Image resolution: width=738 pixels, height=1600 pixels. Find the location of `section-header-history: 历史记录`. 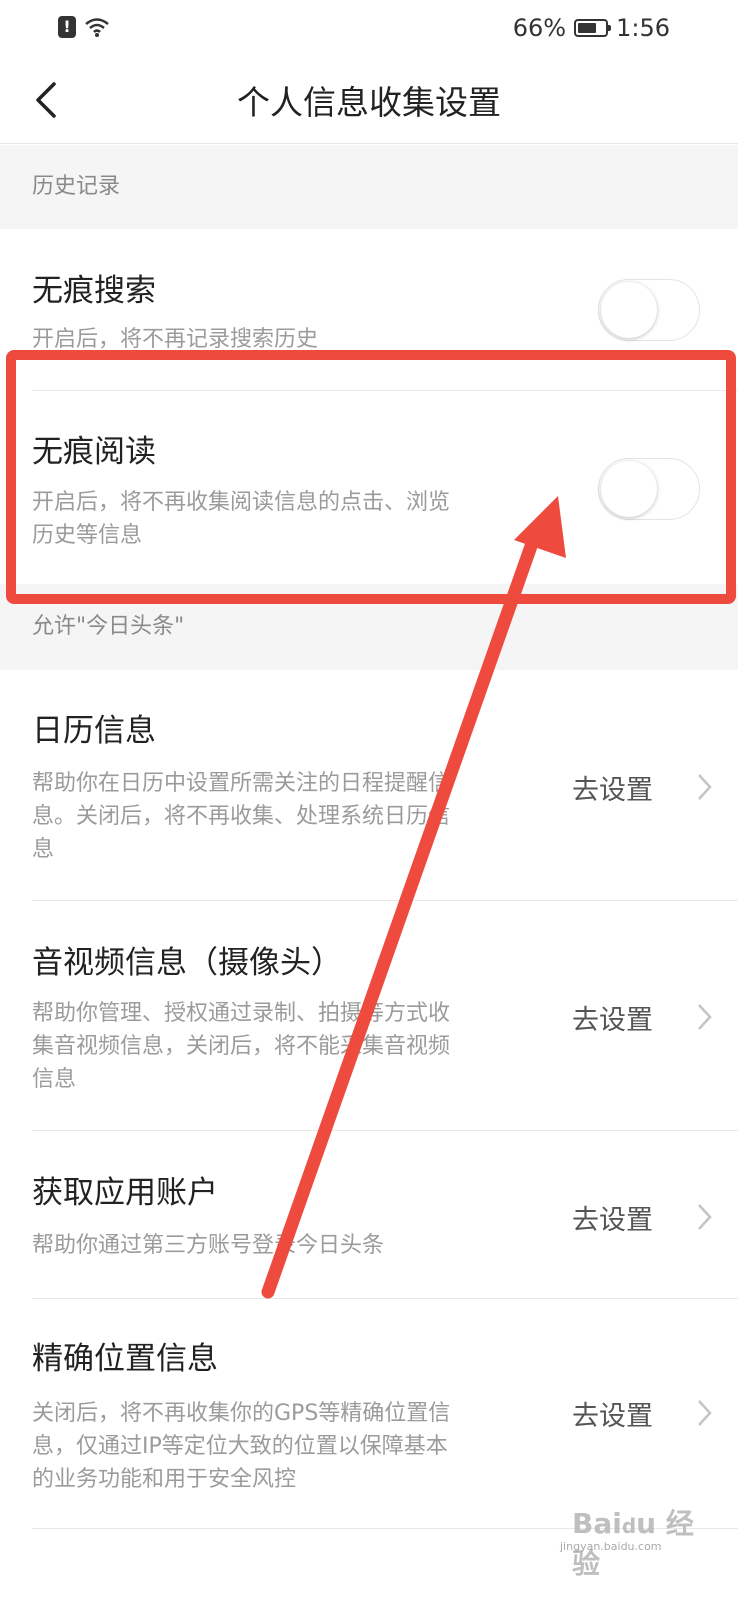

section-header-history: 历史记录 is located at coordinates (369, 187).